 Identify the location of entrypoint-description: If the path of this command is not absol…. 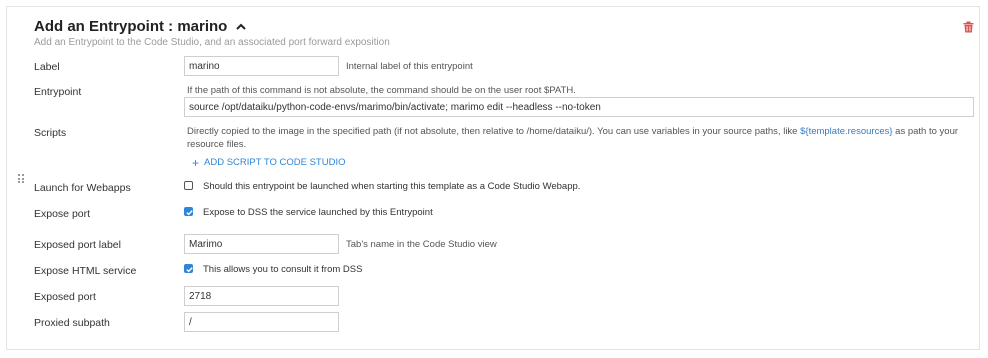
(381, 90).